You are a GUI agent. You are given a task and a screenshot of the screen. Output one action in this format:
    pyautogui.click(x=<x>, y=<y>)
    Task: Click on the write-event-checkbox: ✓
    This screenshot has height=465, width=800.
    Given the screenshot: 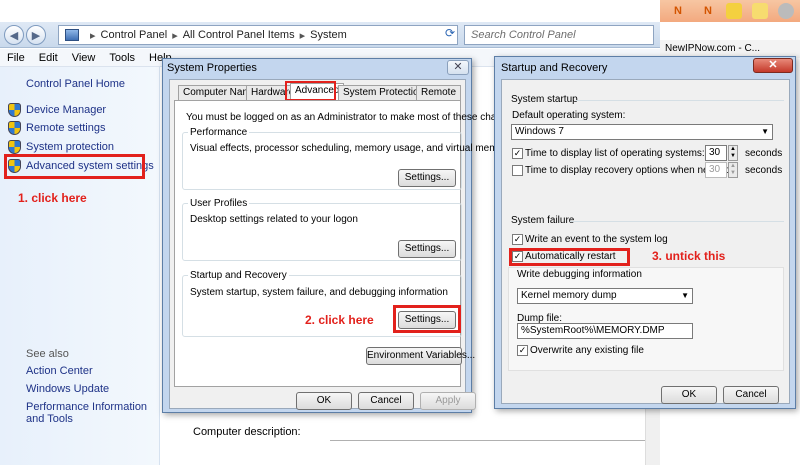 What is the action you would take?
    pyautogui.click(x=517, y=239)
    